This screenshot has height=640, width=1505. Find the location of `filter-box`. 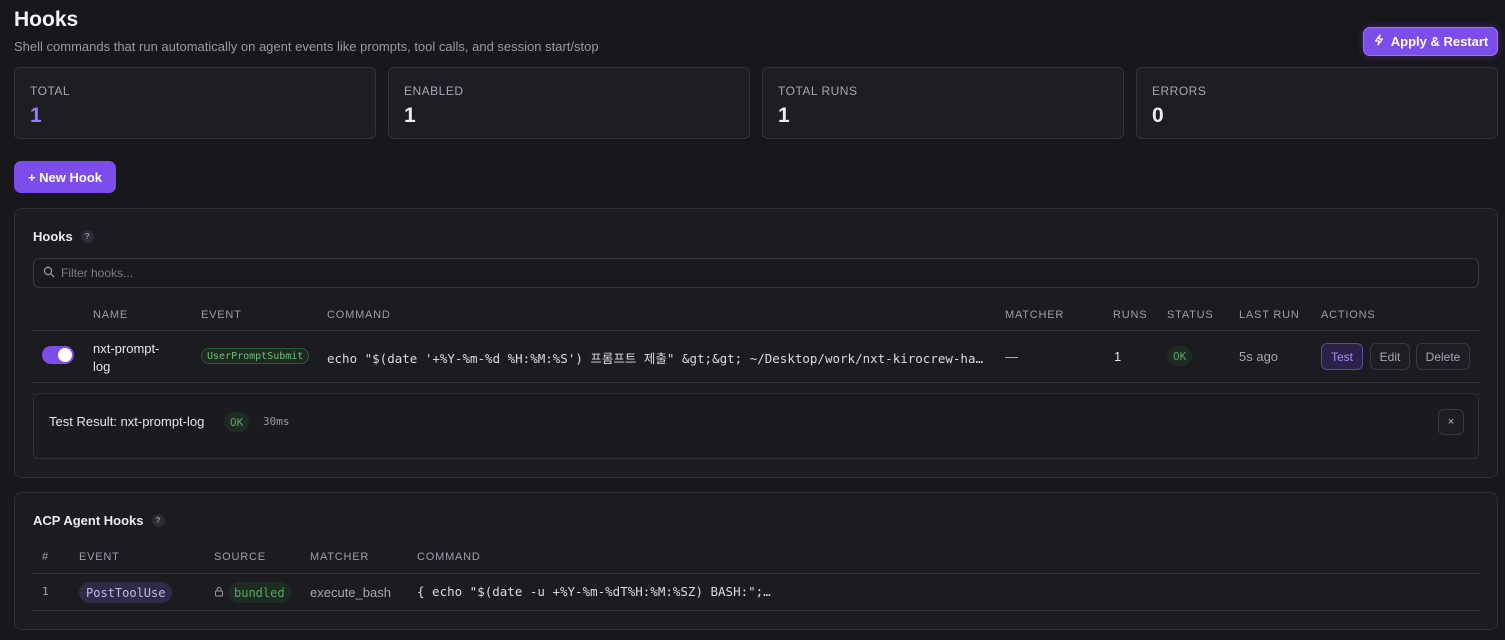

filter-box is located at coordinates (756, 273).